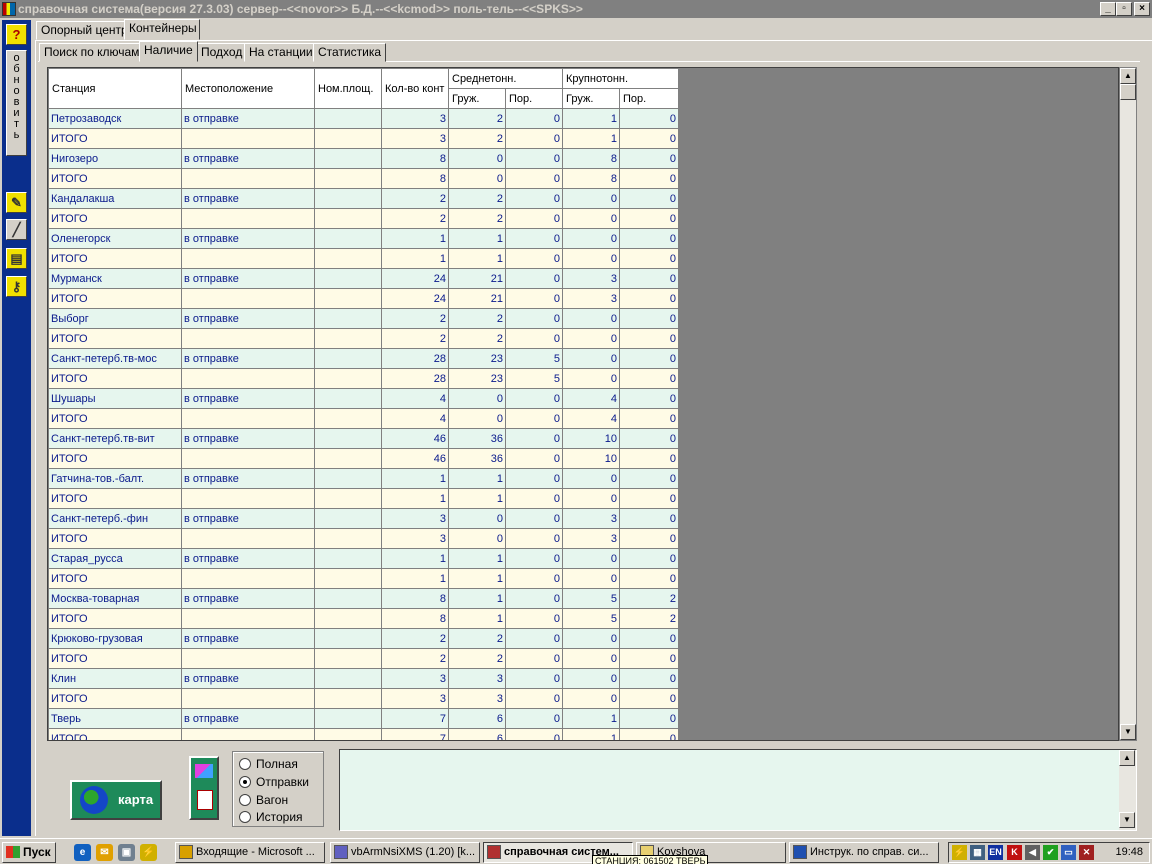  I want to click on tray-monitor-icon: ▭, so click(1068, 852).